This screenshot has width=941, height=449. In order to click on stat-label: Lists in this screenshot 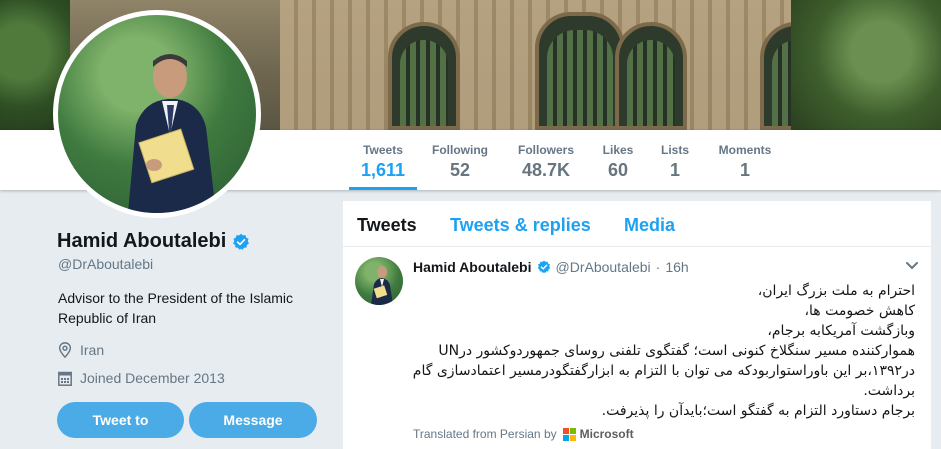, I will do `click(674, 150)`.